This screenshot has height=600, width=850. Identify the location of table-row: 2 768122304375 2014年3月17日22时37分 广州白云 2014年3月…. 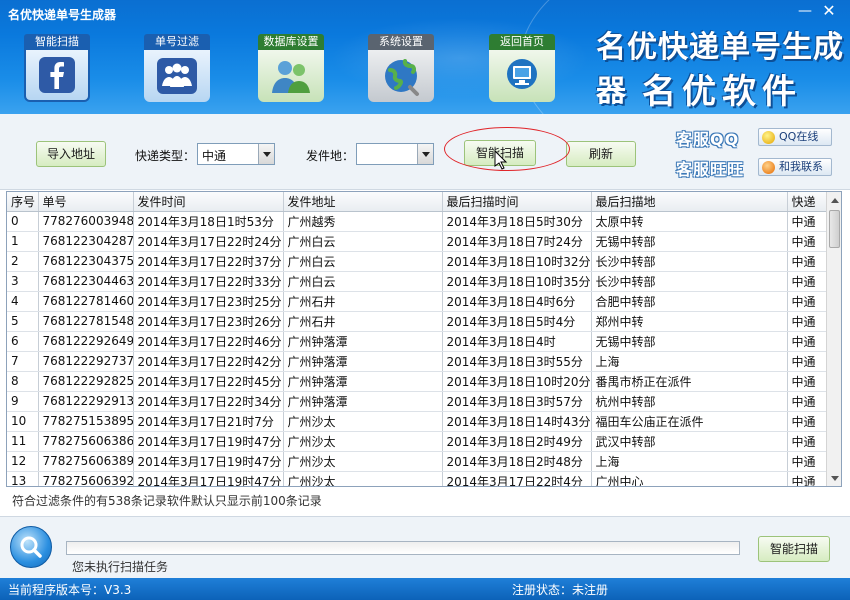
(417, 261).